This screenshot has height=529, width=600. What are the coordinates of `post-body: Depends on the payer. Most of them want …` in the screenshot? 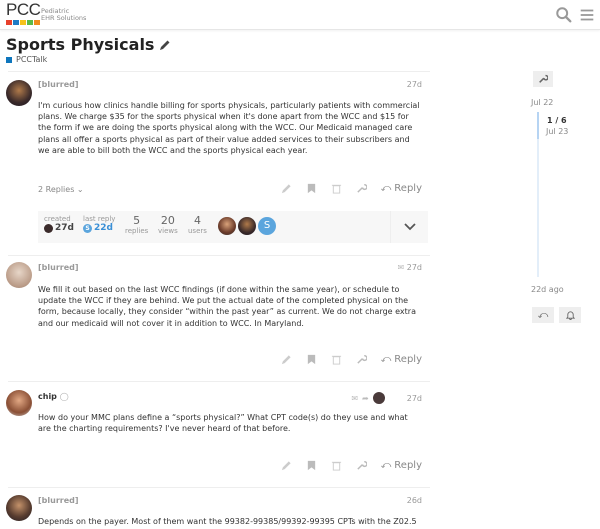 It's located at (227, 521).